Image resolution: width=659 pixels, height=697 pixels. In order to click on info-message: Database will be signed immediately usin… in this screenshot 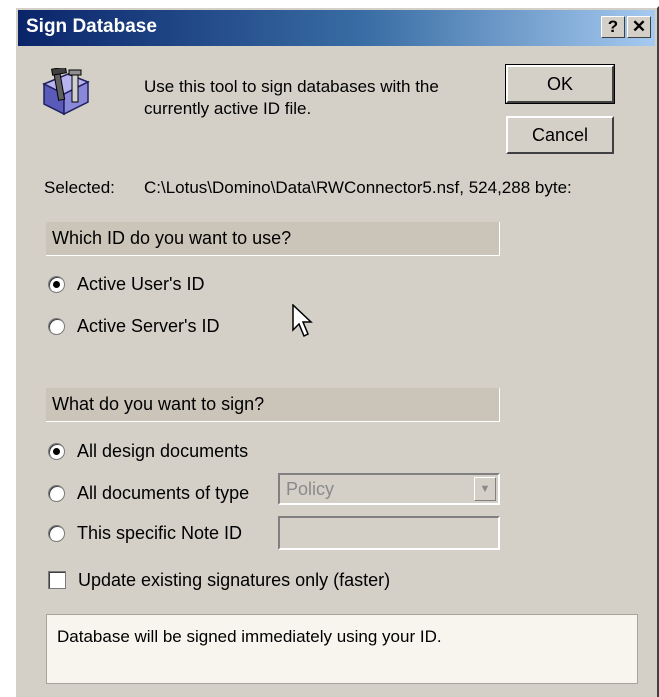, I will do `click(342, 649)`.